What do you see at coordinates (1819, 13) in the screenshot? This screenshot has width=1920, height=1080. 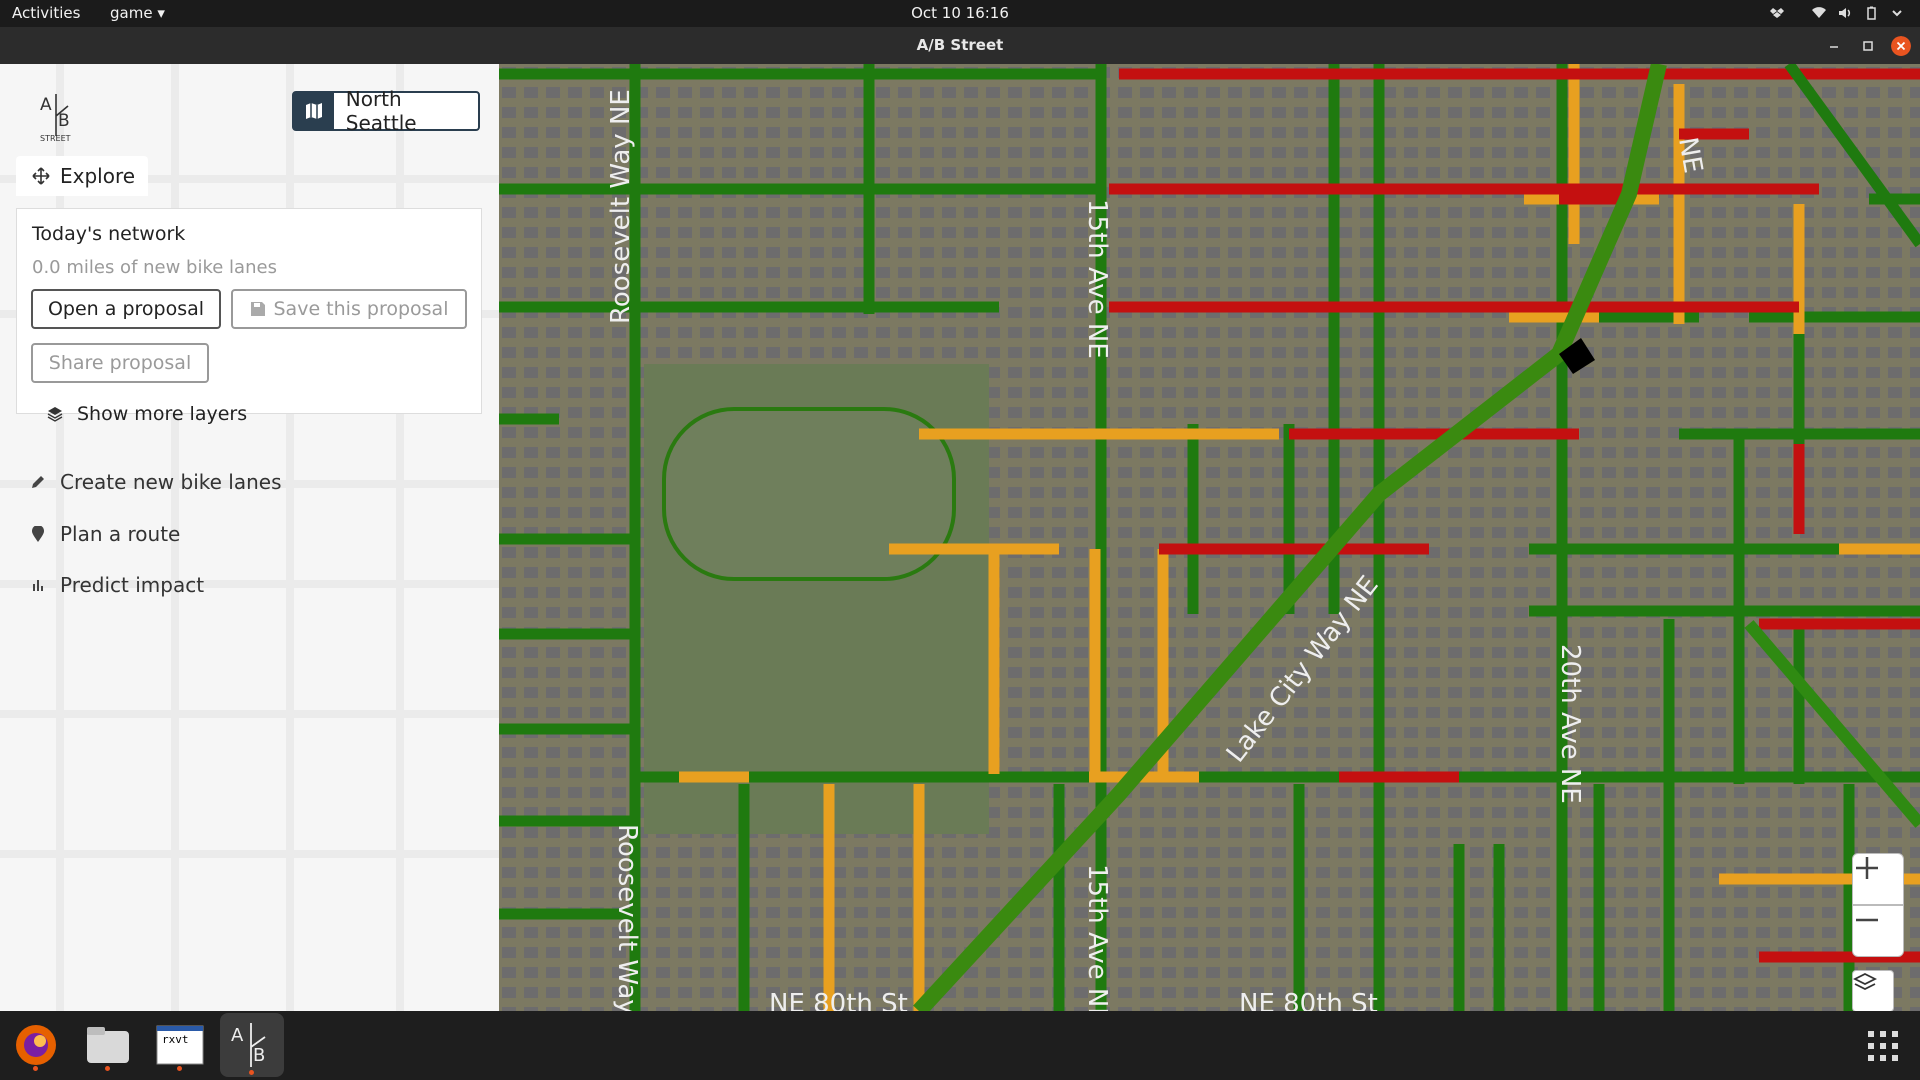 I see `wifi-icon` at bounding box center [1819, 13].